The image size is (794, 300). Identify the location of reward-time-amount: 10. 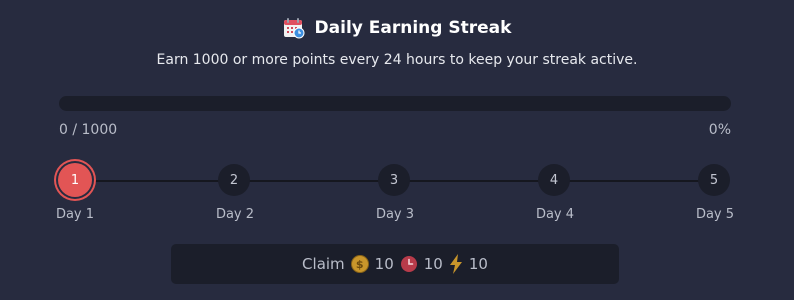
(433, 264).